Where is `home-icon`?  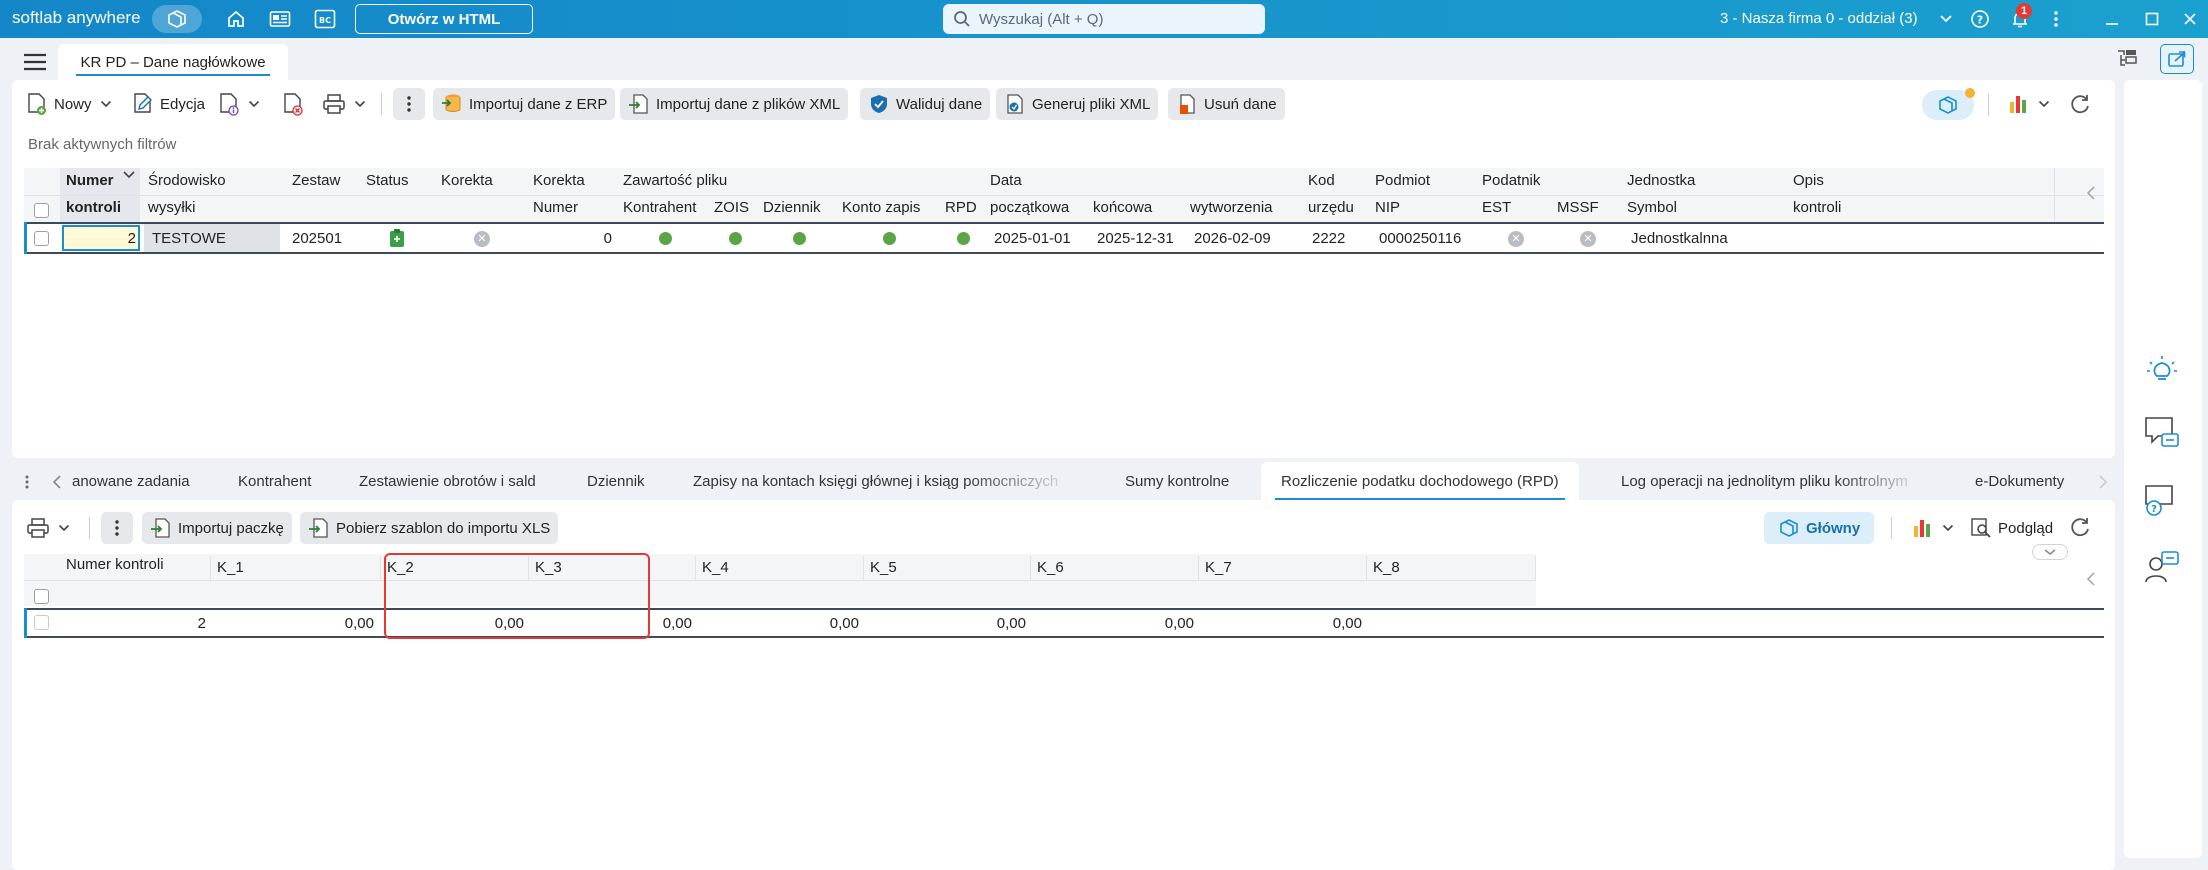 home-icon is located at coordinates (236, 19).